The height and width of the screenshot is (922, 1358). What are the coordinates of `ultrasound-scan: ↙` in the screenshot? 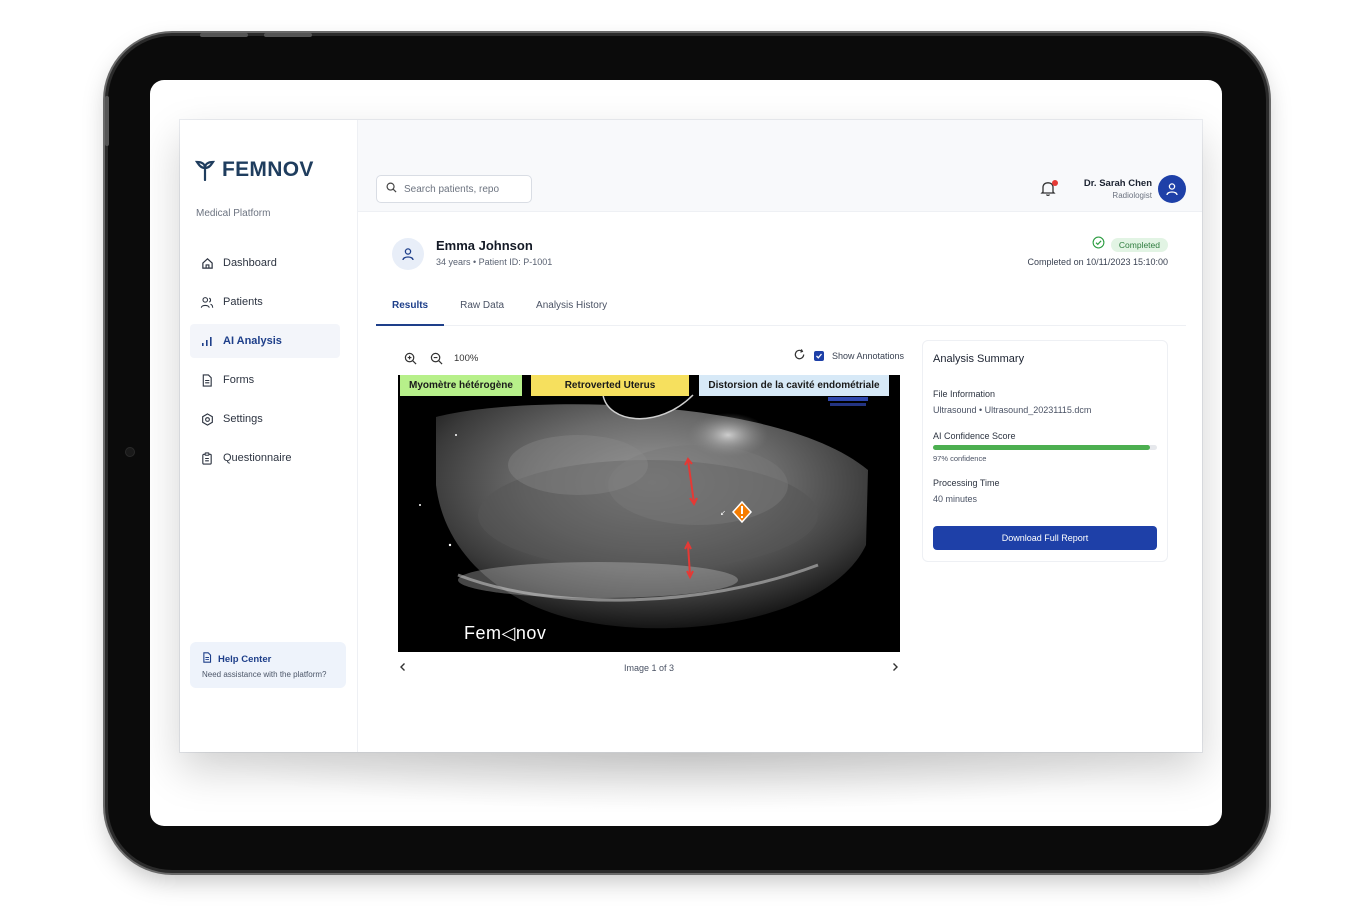 It's located at (649, 513).